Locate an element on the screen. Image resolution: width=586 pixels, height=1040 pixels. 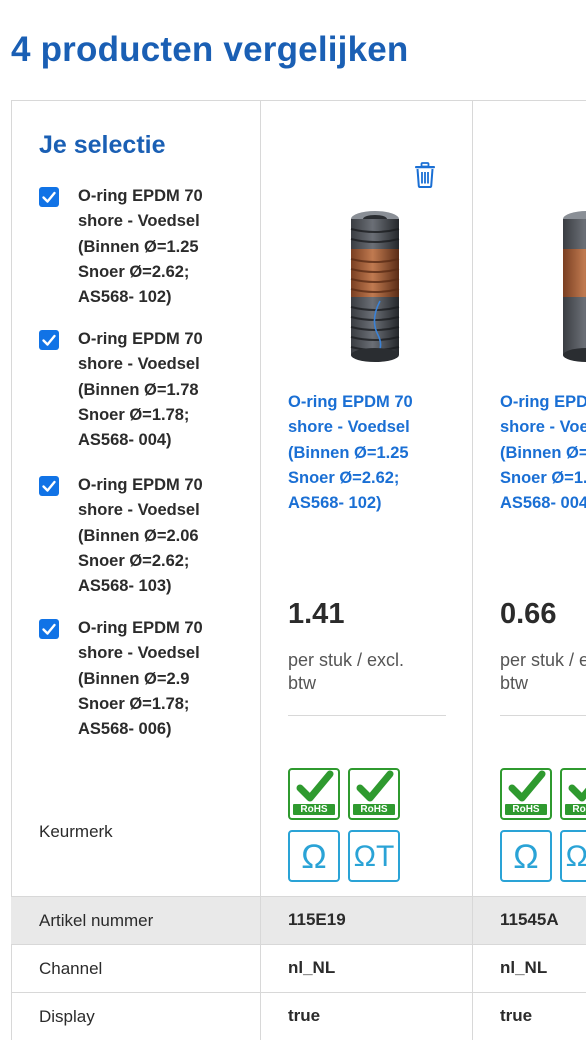
product-price: 1.41 is located at coordinates (316, 614).